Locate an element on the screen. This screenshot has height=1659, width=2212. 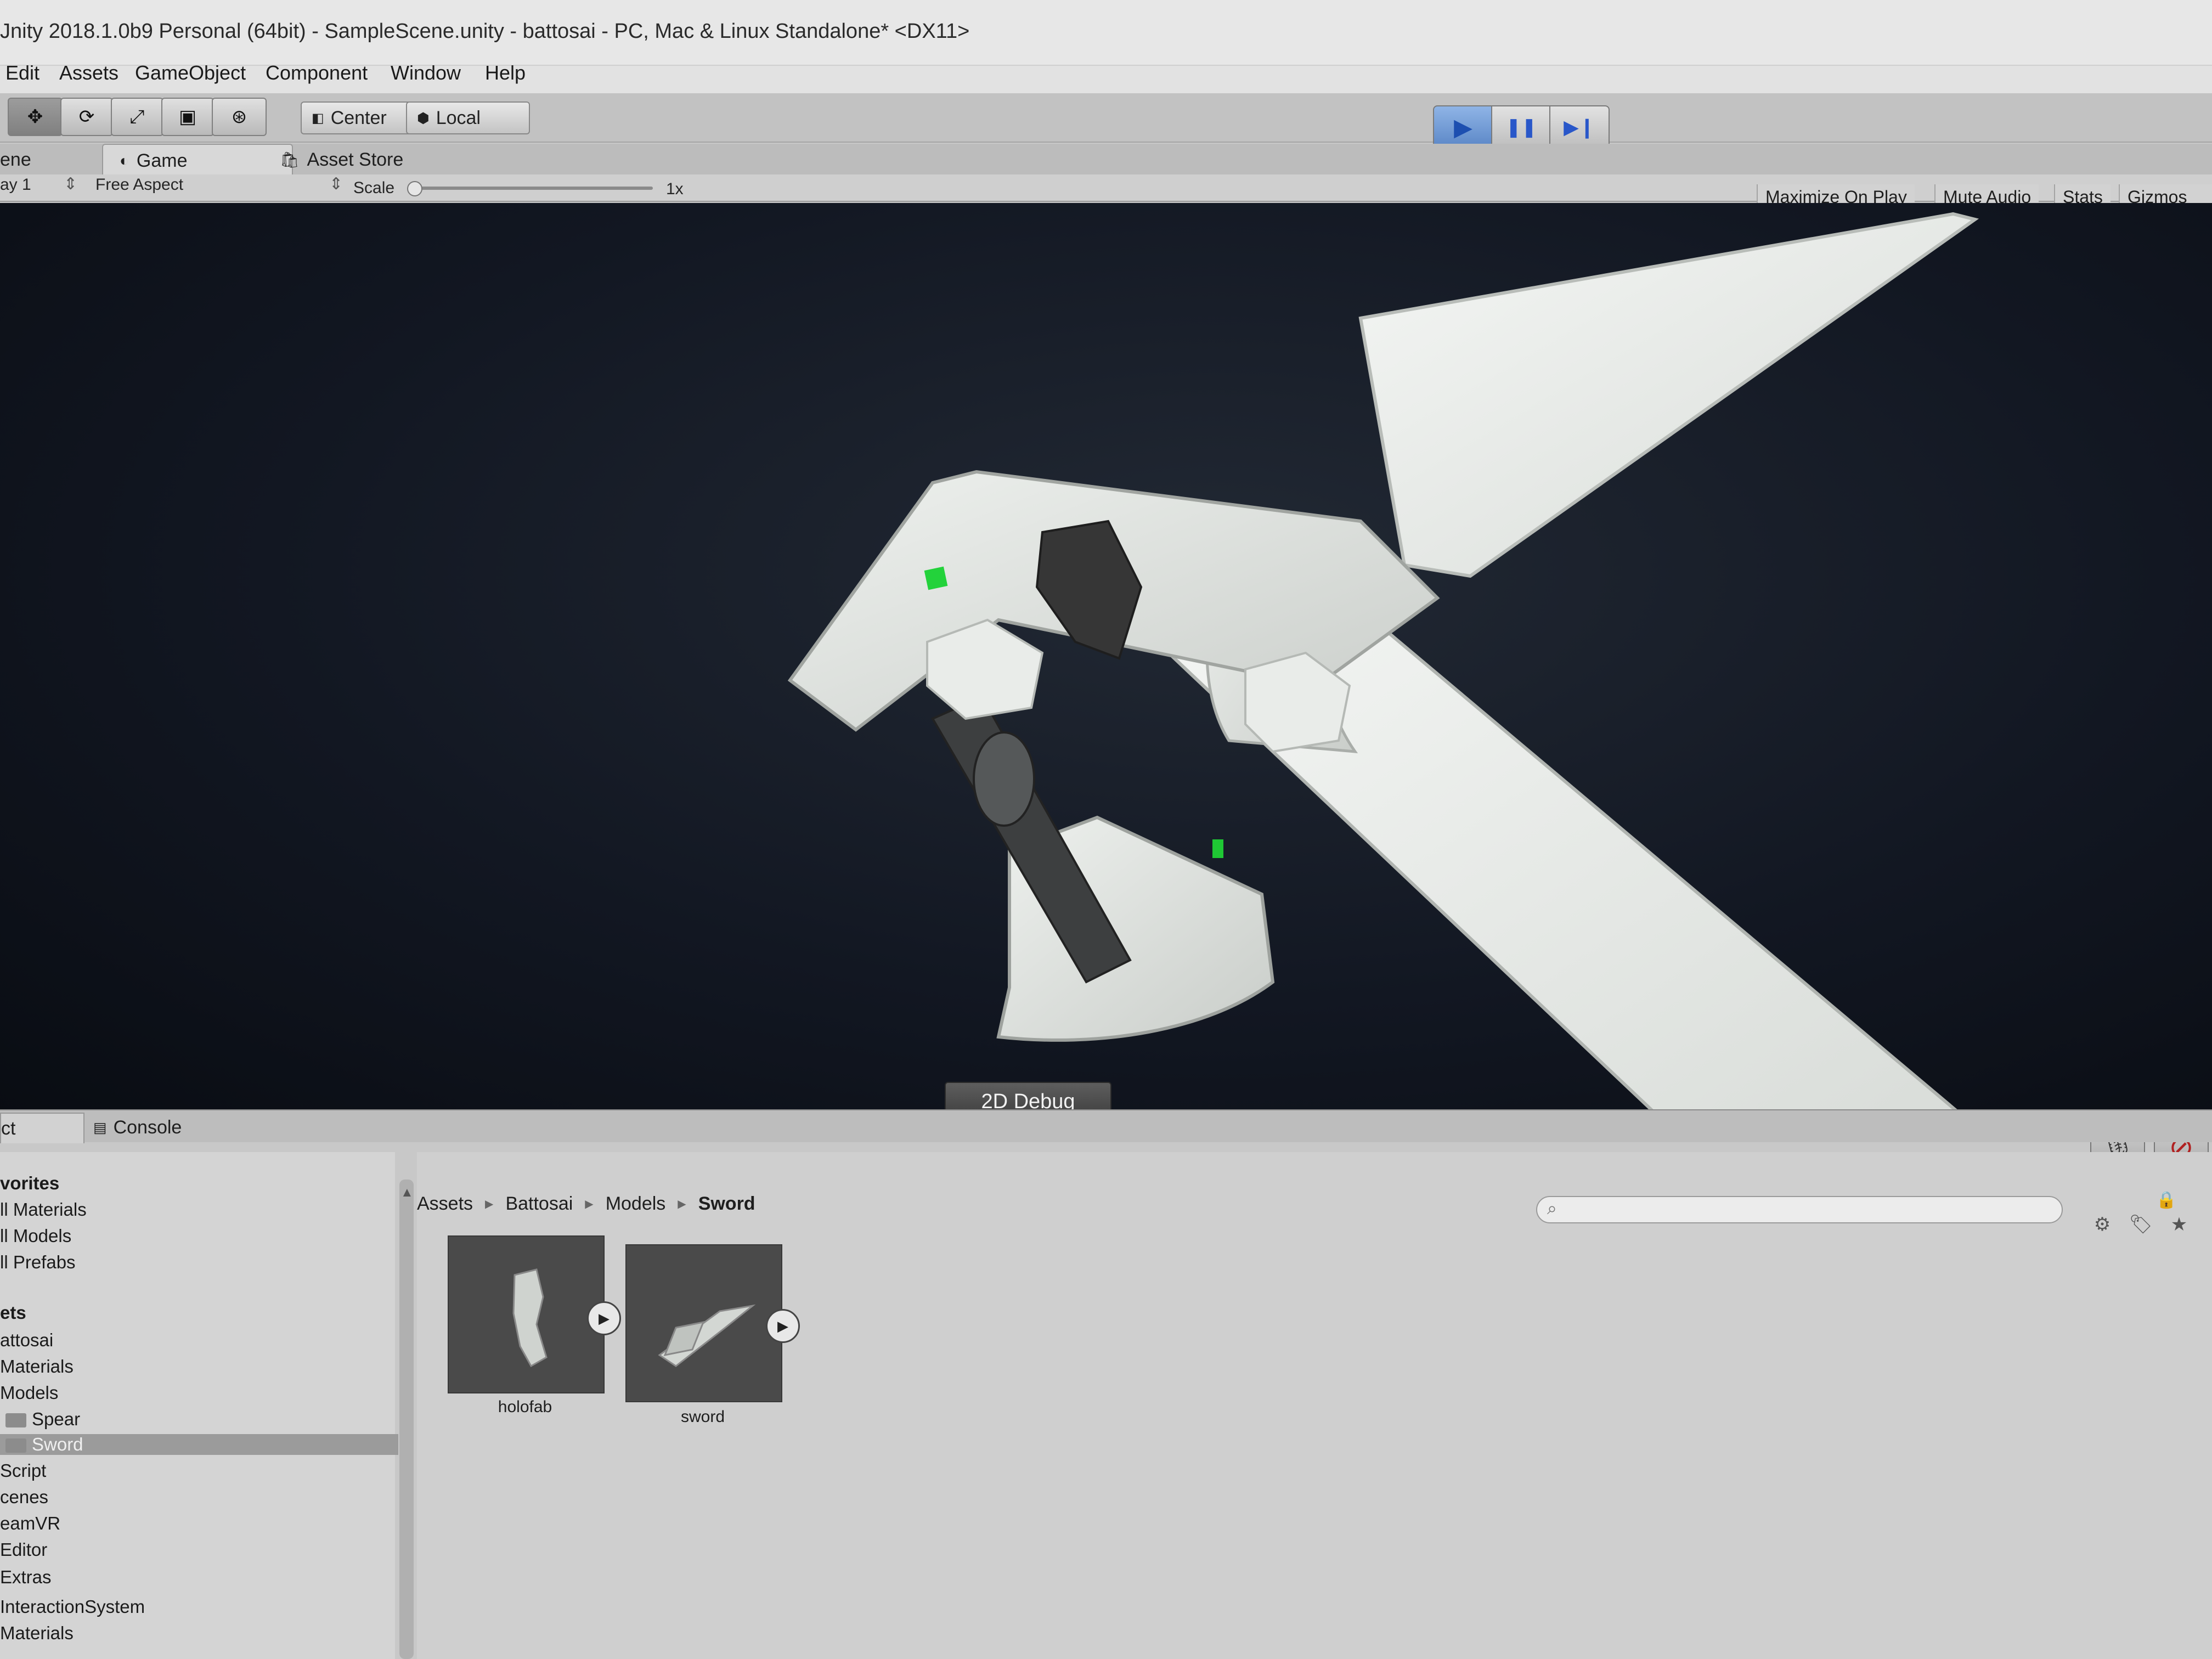
breadcrumb-item: Battosai is located at coordinates (539, 1204).